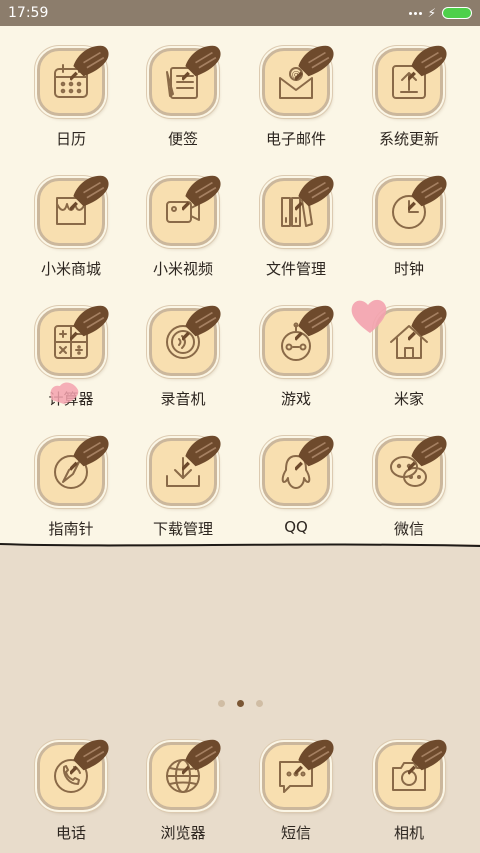 This screenshot has width=480, height=853. What do you see at coordinates (295, 399) in the screenshot?
I see `app-label: 游戏` at bounding box center [295, 399].